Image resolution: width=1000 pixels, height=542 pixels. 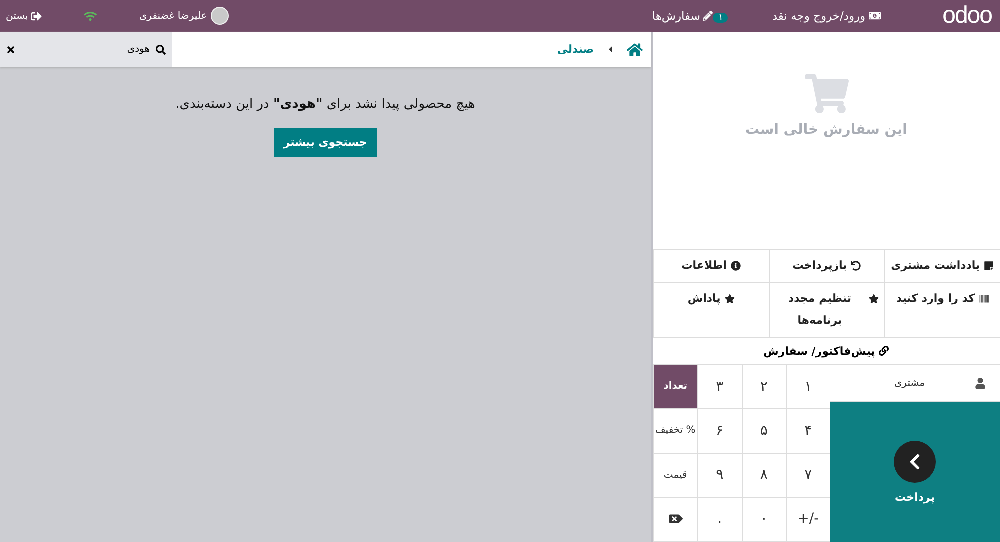 I want to click on numpad-key: ., so click(x=719, y=520).